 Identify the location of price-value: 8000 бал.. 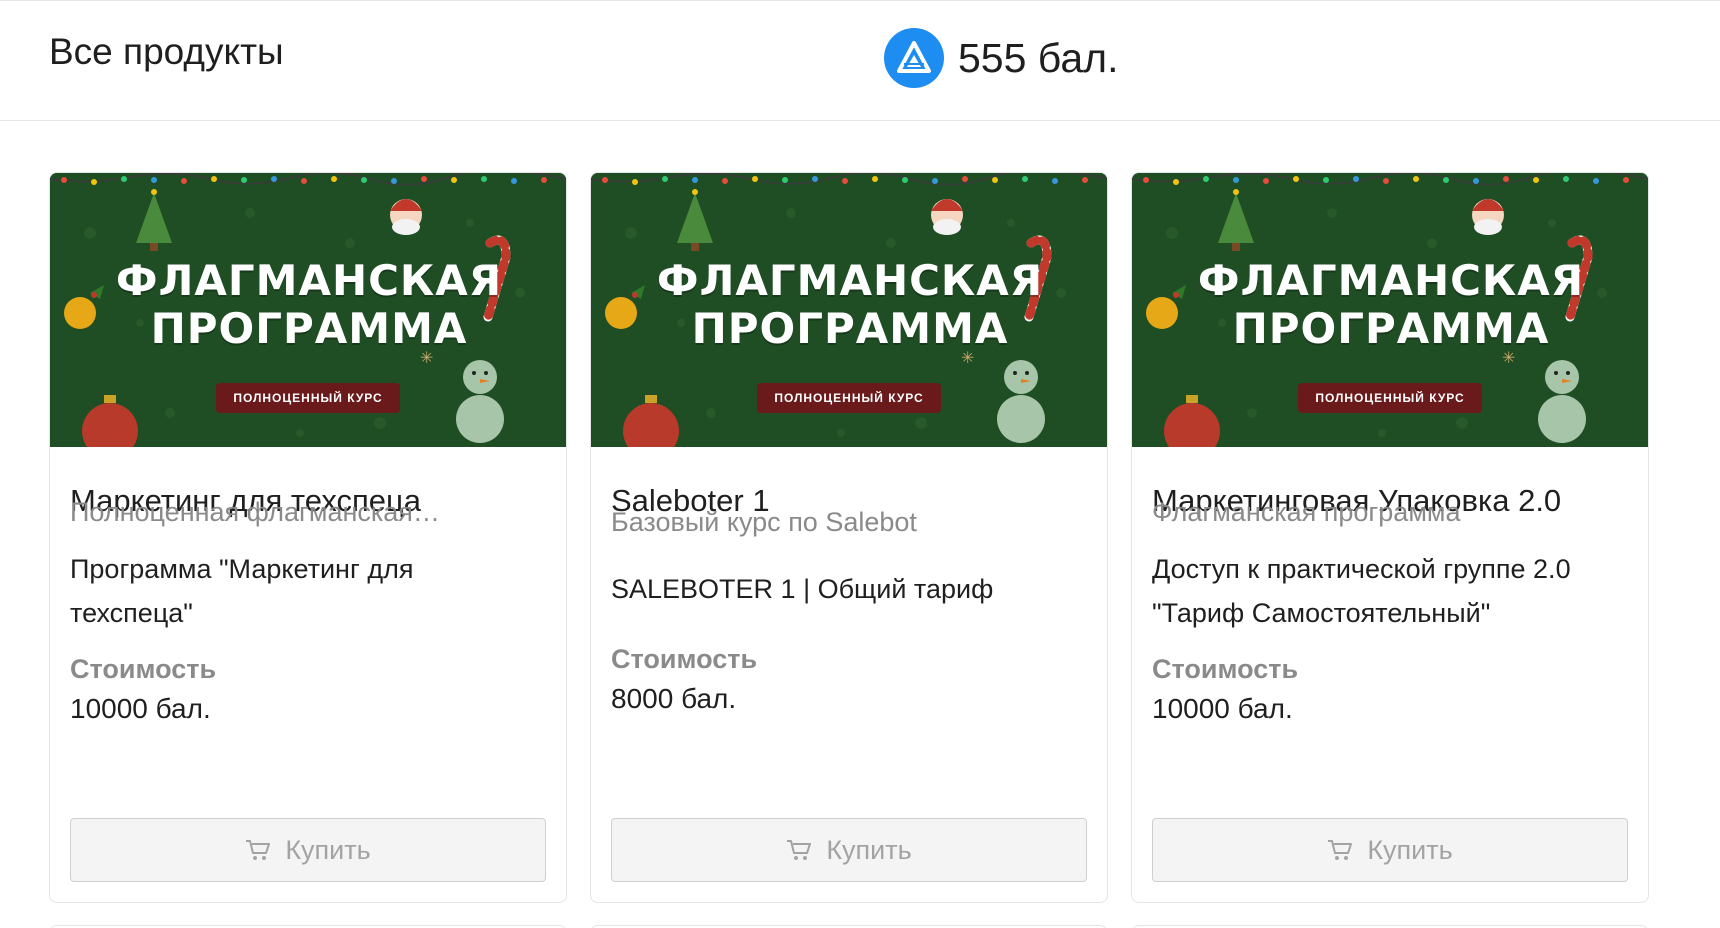
(674, 698).